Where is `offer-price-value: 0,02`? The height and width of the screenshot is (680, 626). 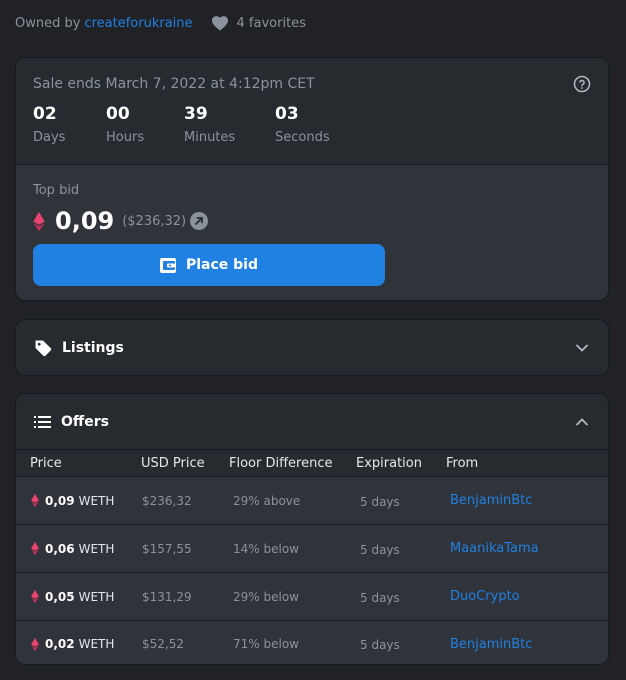 offer-price-value: 0,02 is located at coordinates (60, 644).